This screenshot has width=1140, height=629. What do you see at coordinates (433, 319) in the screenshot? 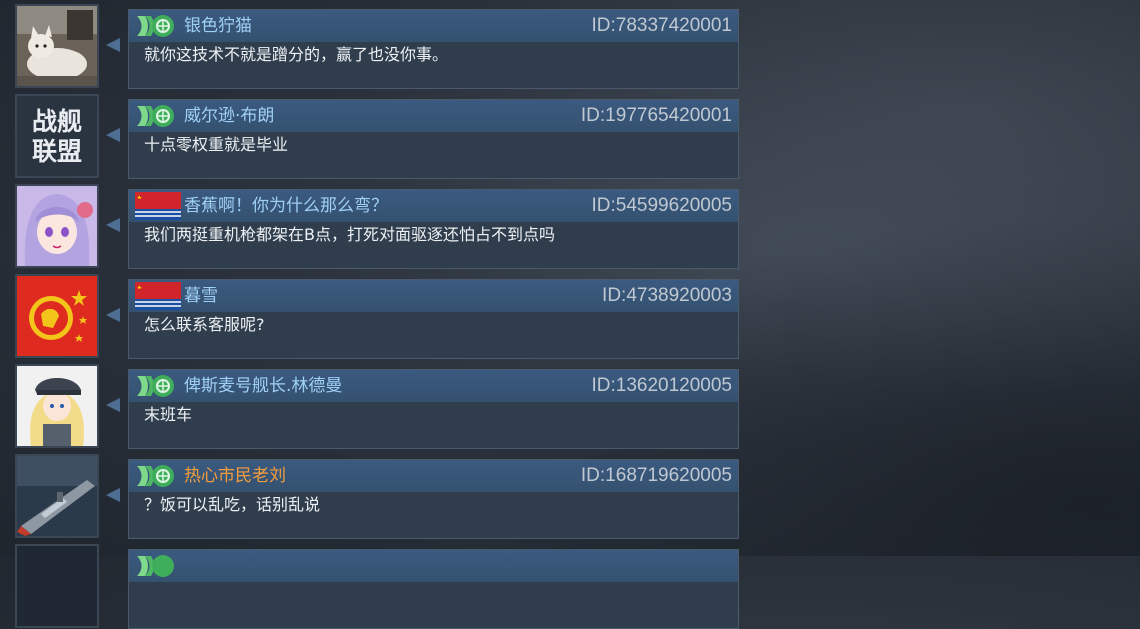
I see `message-bubble: 暮雪 ID:4738920003 怎么联系客服呢?` at bounding box center [433, 319].